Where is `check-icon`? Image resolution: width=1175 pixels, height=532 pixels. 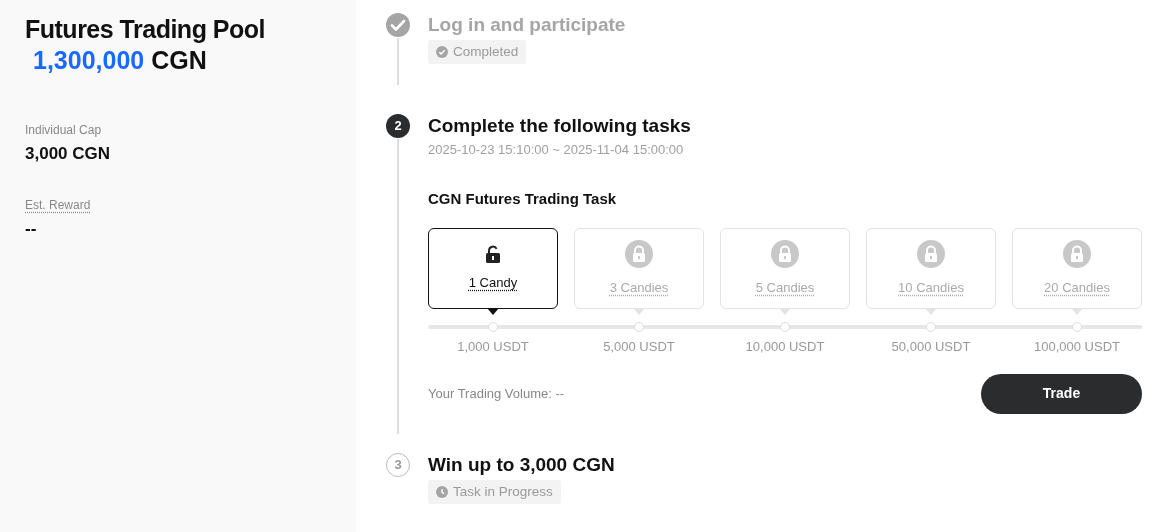 check-icon is located at coordinates (442, 51).